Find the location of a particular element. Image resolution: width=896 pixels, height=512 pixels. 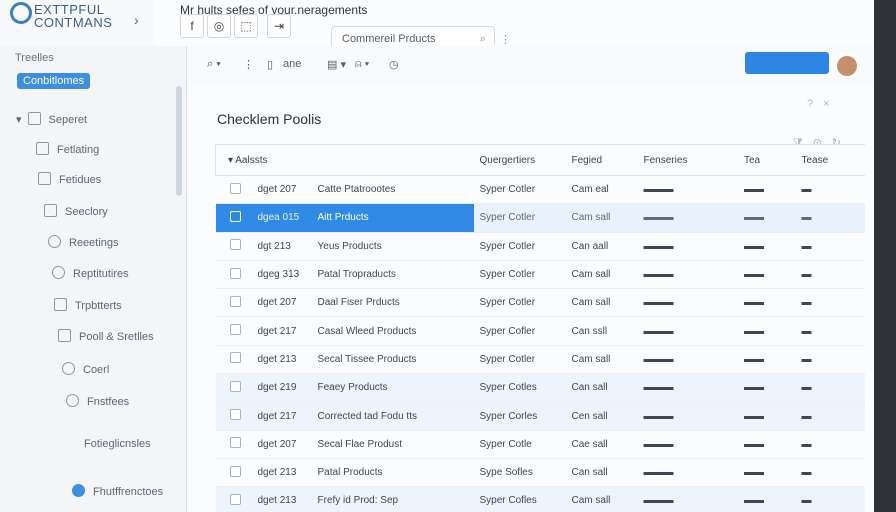

product-category: Syper Cotles is located at coordinates (519, 388).